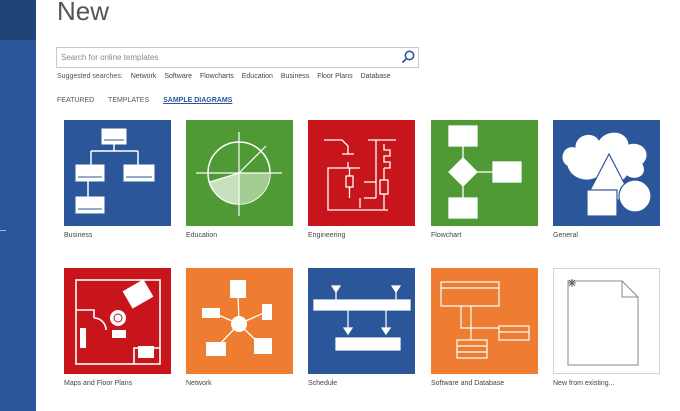 The image size is (680, 411). What do you see at coordinates (128, 100) in the screenshot?
I see `tab-templates: TEMPLATES` at bounding box center [128, 100].